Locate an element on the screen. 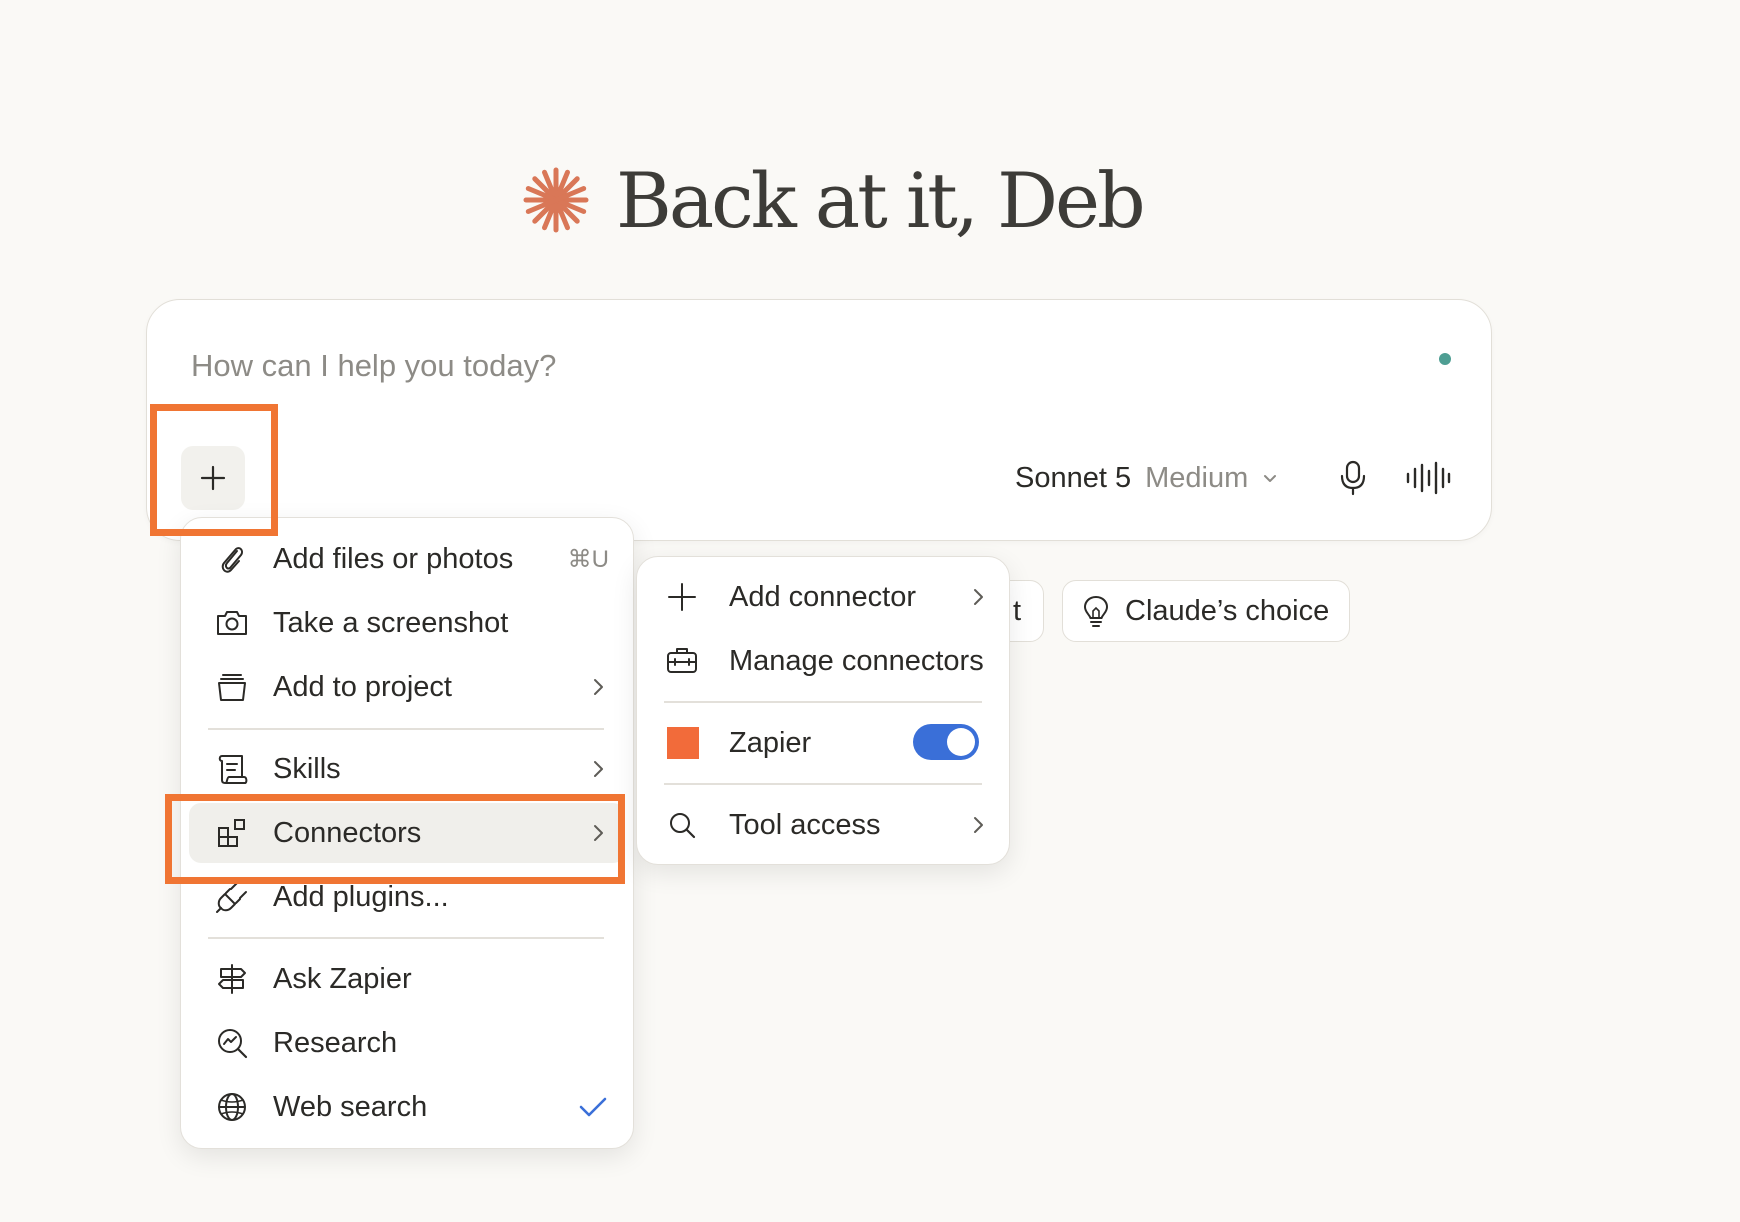 The image size is (1740, 1222). submenu-item-label: Manage connectors is located at coordinates (856, 660).